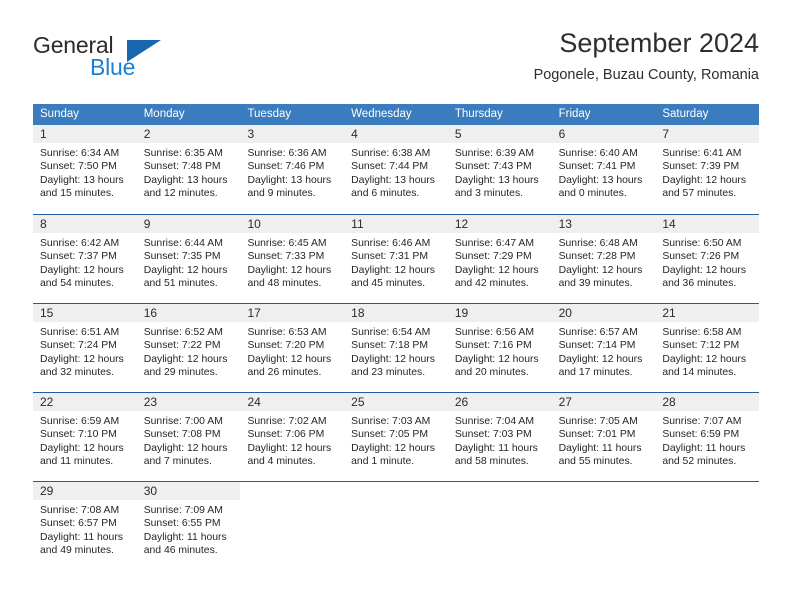 This screenshot has height=612, width=792. What do you see at coordinates (78, 167) in the screenshot?
I see `day-detail-line: Sunset: 7:50 PM` at bounding box center [78, 167].